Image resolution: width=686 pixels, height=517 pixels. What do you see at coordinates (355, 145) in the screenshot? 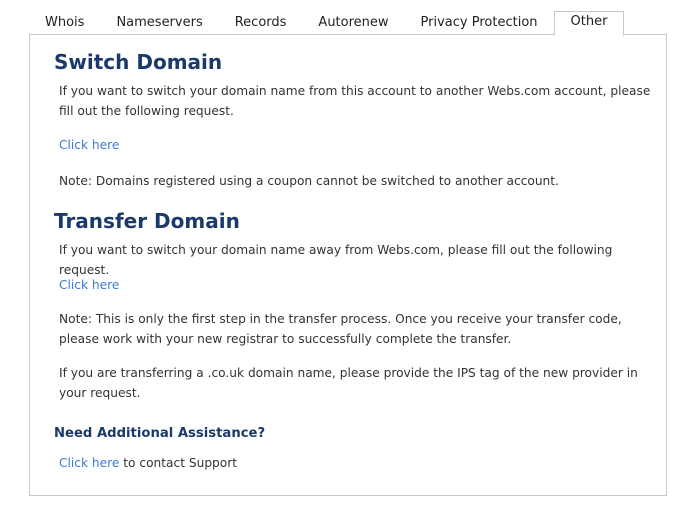
I see `switch-domain-link-row: Click here` at bounding box center [355, 145].